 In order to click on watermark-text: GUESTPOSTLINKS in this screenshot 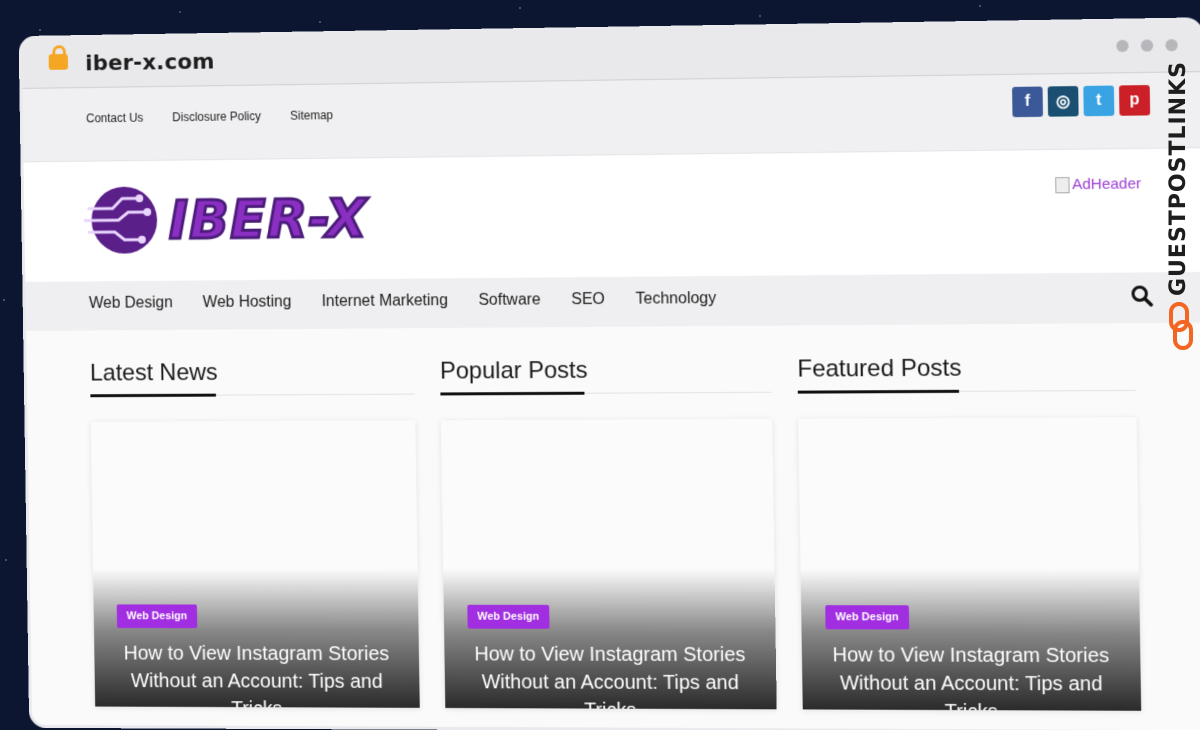, I will do `click(1178, 176)`.